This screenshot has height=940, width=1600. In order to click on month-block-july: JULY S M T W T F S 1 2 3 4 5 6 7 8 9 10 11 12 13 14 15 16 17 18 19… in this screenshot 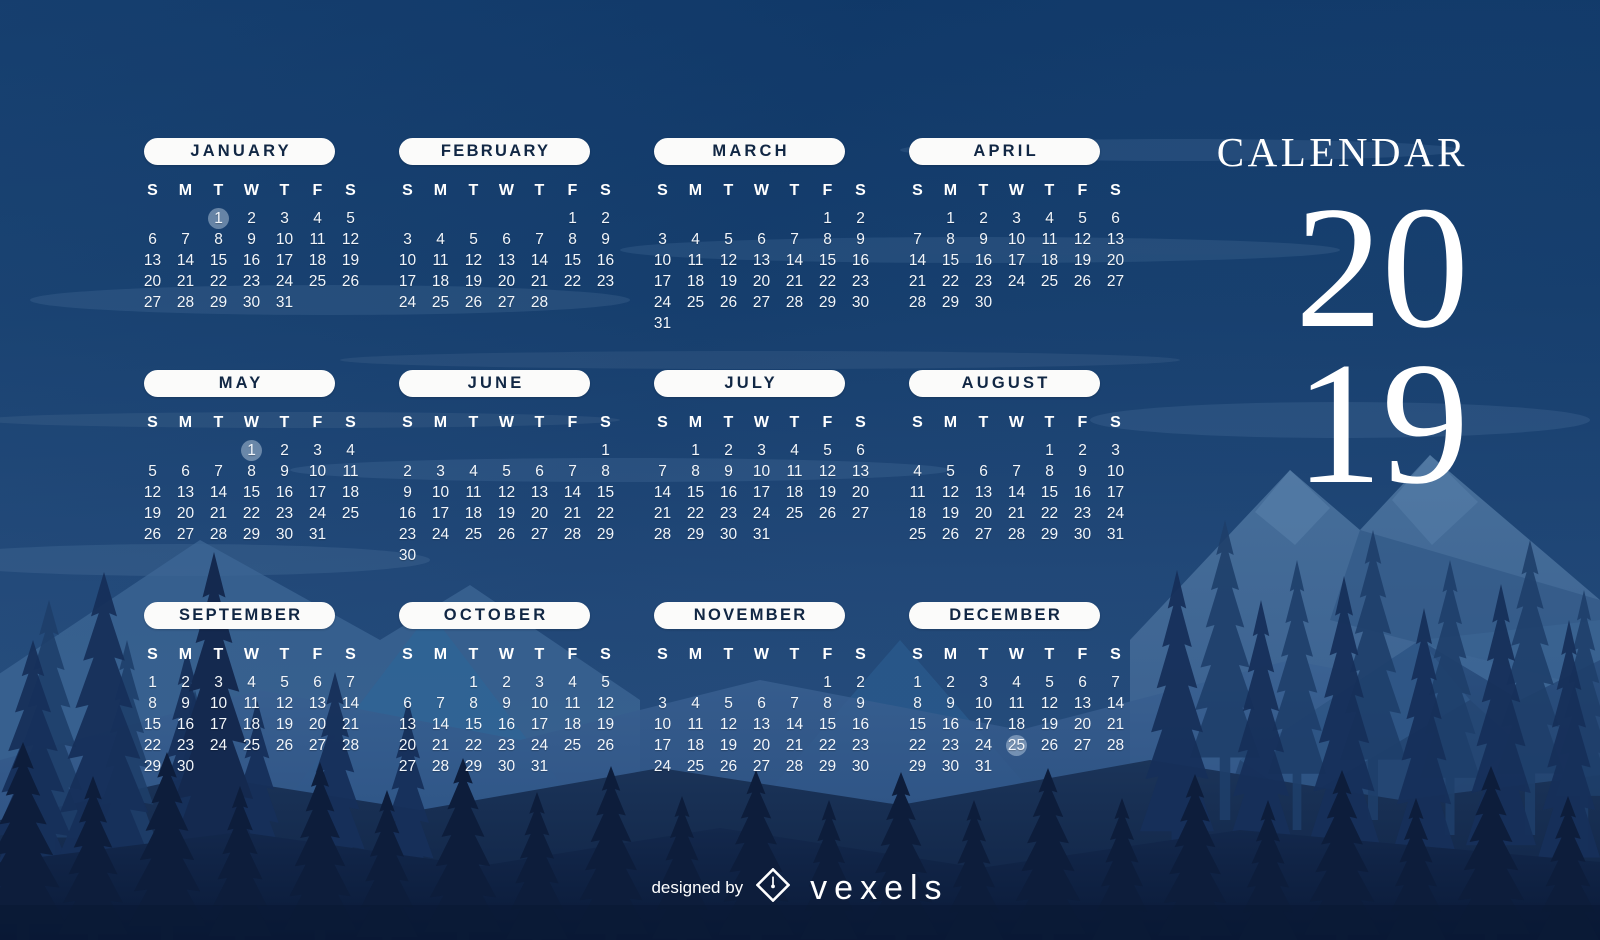, I will do `click(767, 468)`.